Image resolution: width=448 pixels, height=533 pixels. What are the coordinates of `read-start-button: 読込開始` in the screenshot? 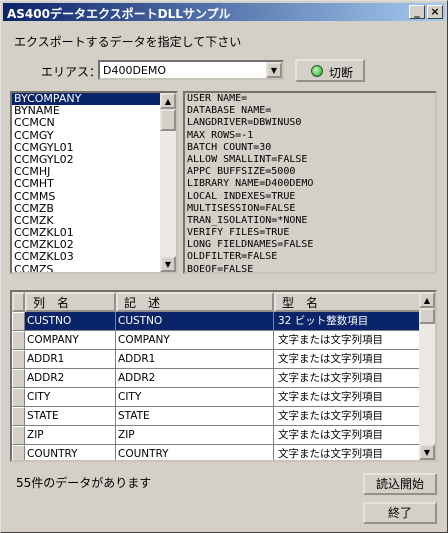 It's located at (400, 484).